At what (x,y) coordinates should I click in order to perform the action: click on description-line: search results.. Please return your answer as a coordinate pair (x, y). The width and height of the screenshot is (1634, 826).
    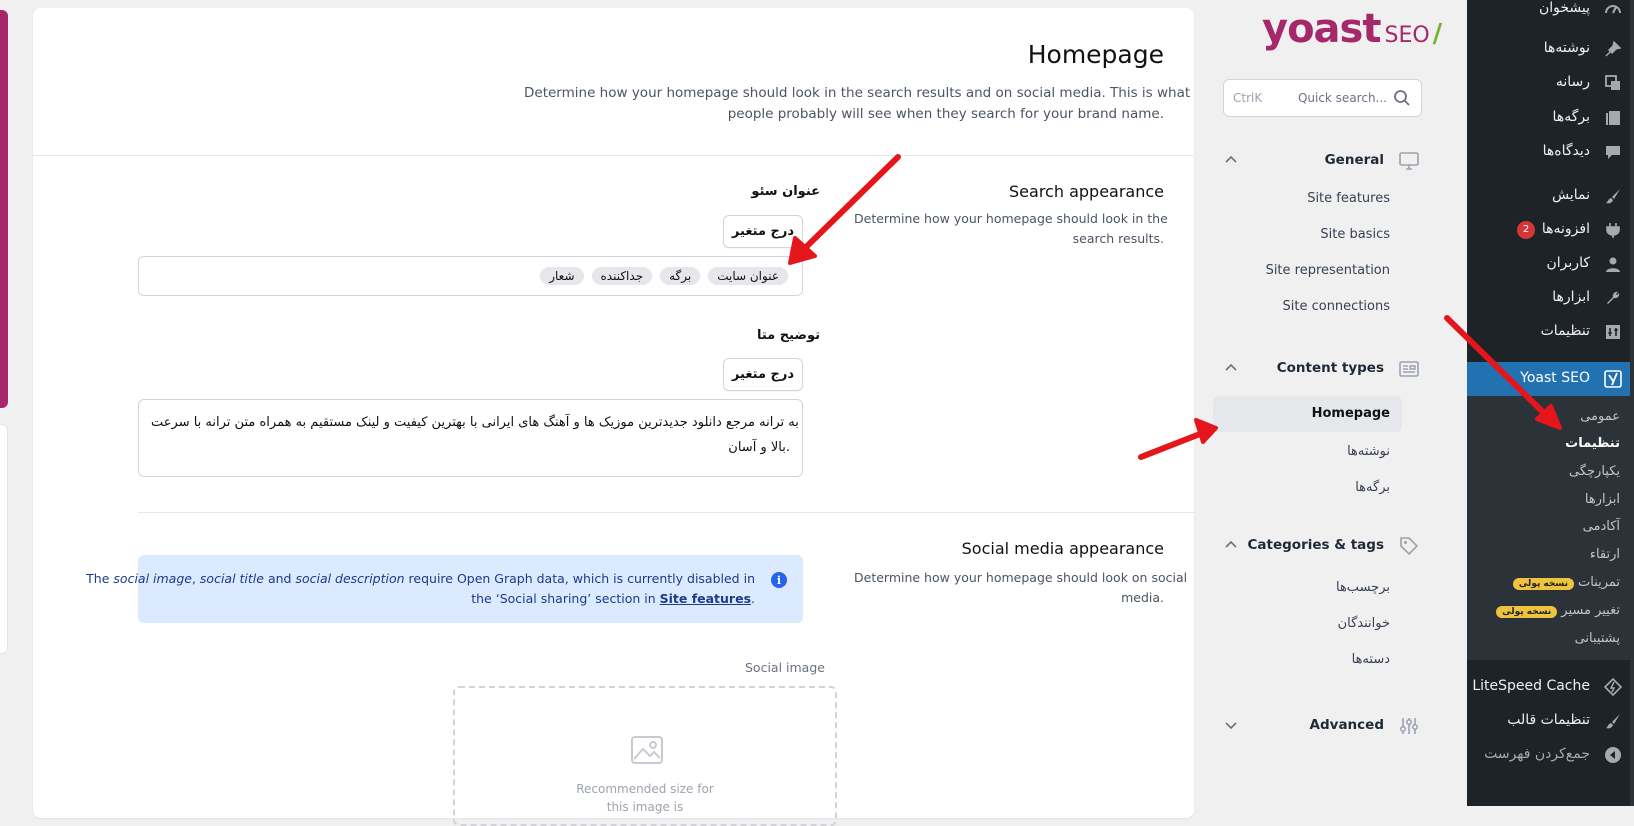
    Looking at the image, I should click on (1118, 238).